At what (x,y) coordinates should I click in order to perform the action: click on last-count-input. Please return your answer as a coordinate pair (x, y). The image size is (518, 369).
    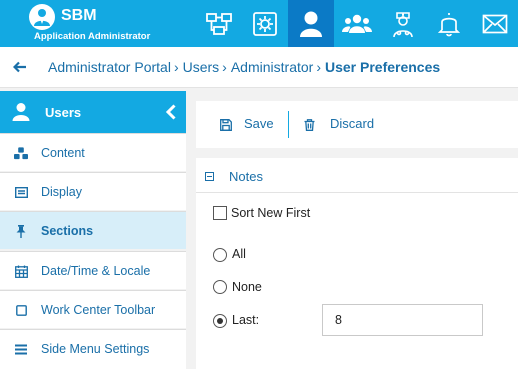
    Looking at the image, I should click on (402, 320).